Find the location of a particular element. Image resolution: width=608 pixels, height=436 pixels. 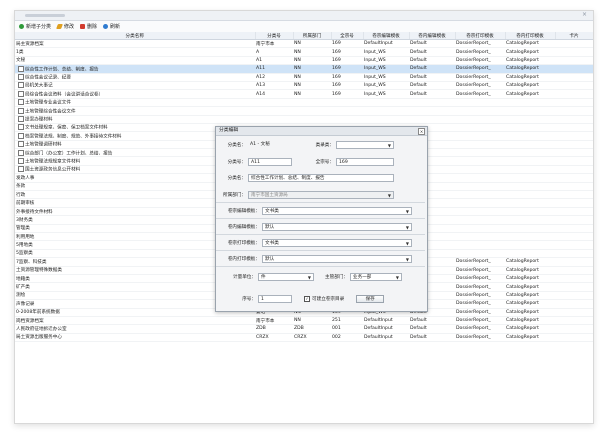

table-cell: 岗档资源档案 is located at coordinates (135, 321).